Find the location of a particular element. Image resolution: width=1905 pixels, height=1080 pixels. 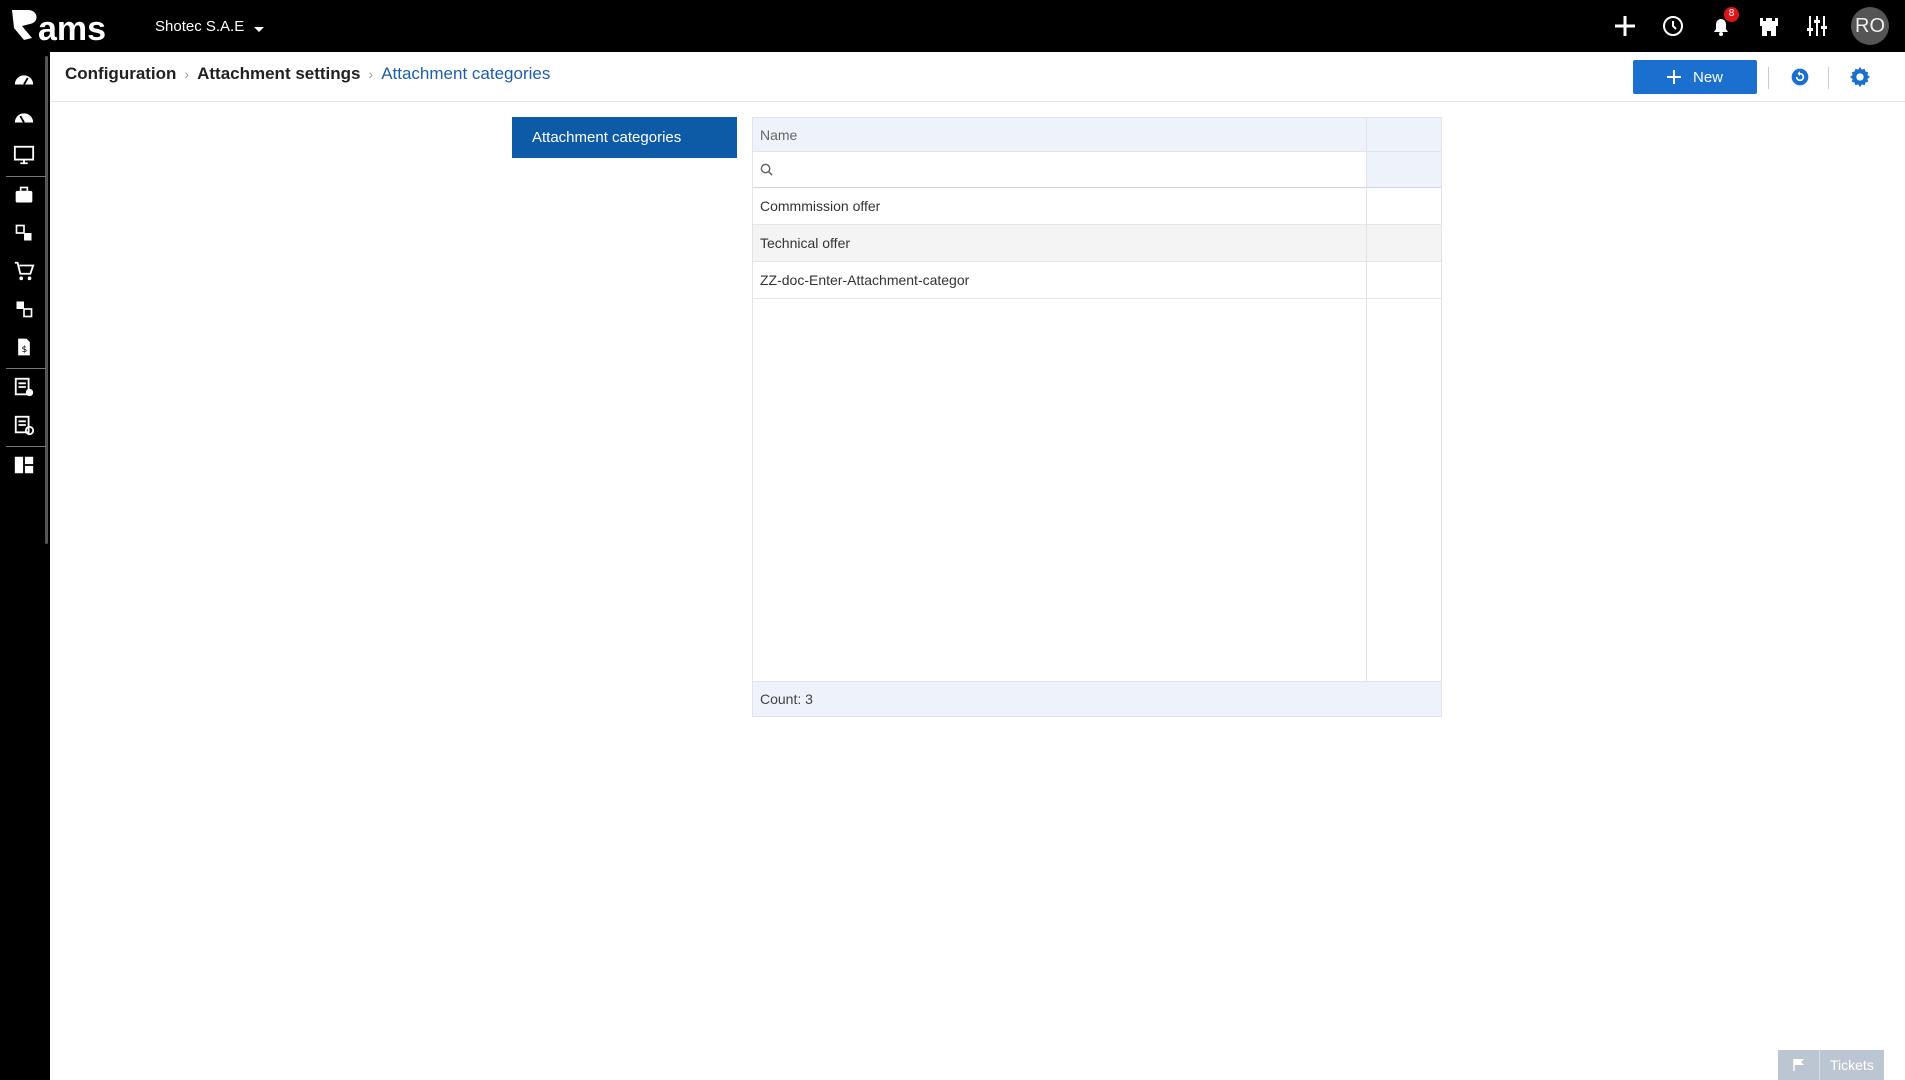

new-button-label: New is located at coordinates (1707, 77).